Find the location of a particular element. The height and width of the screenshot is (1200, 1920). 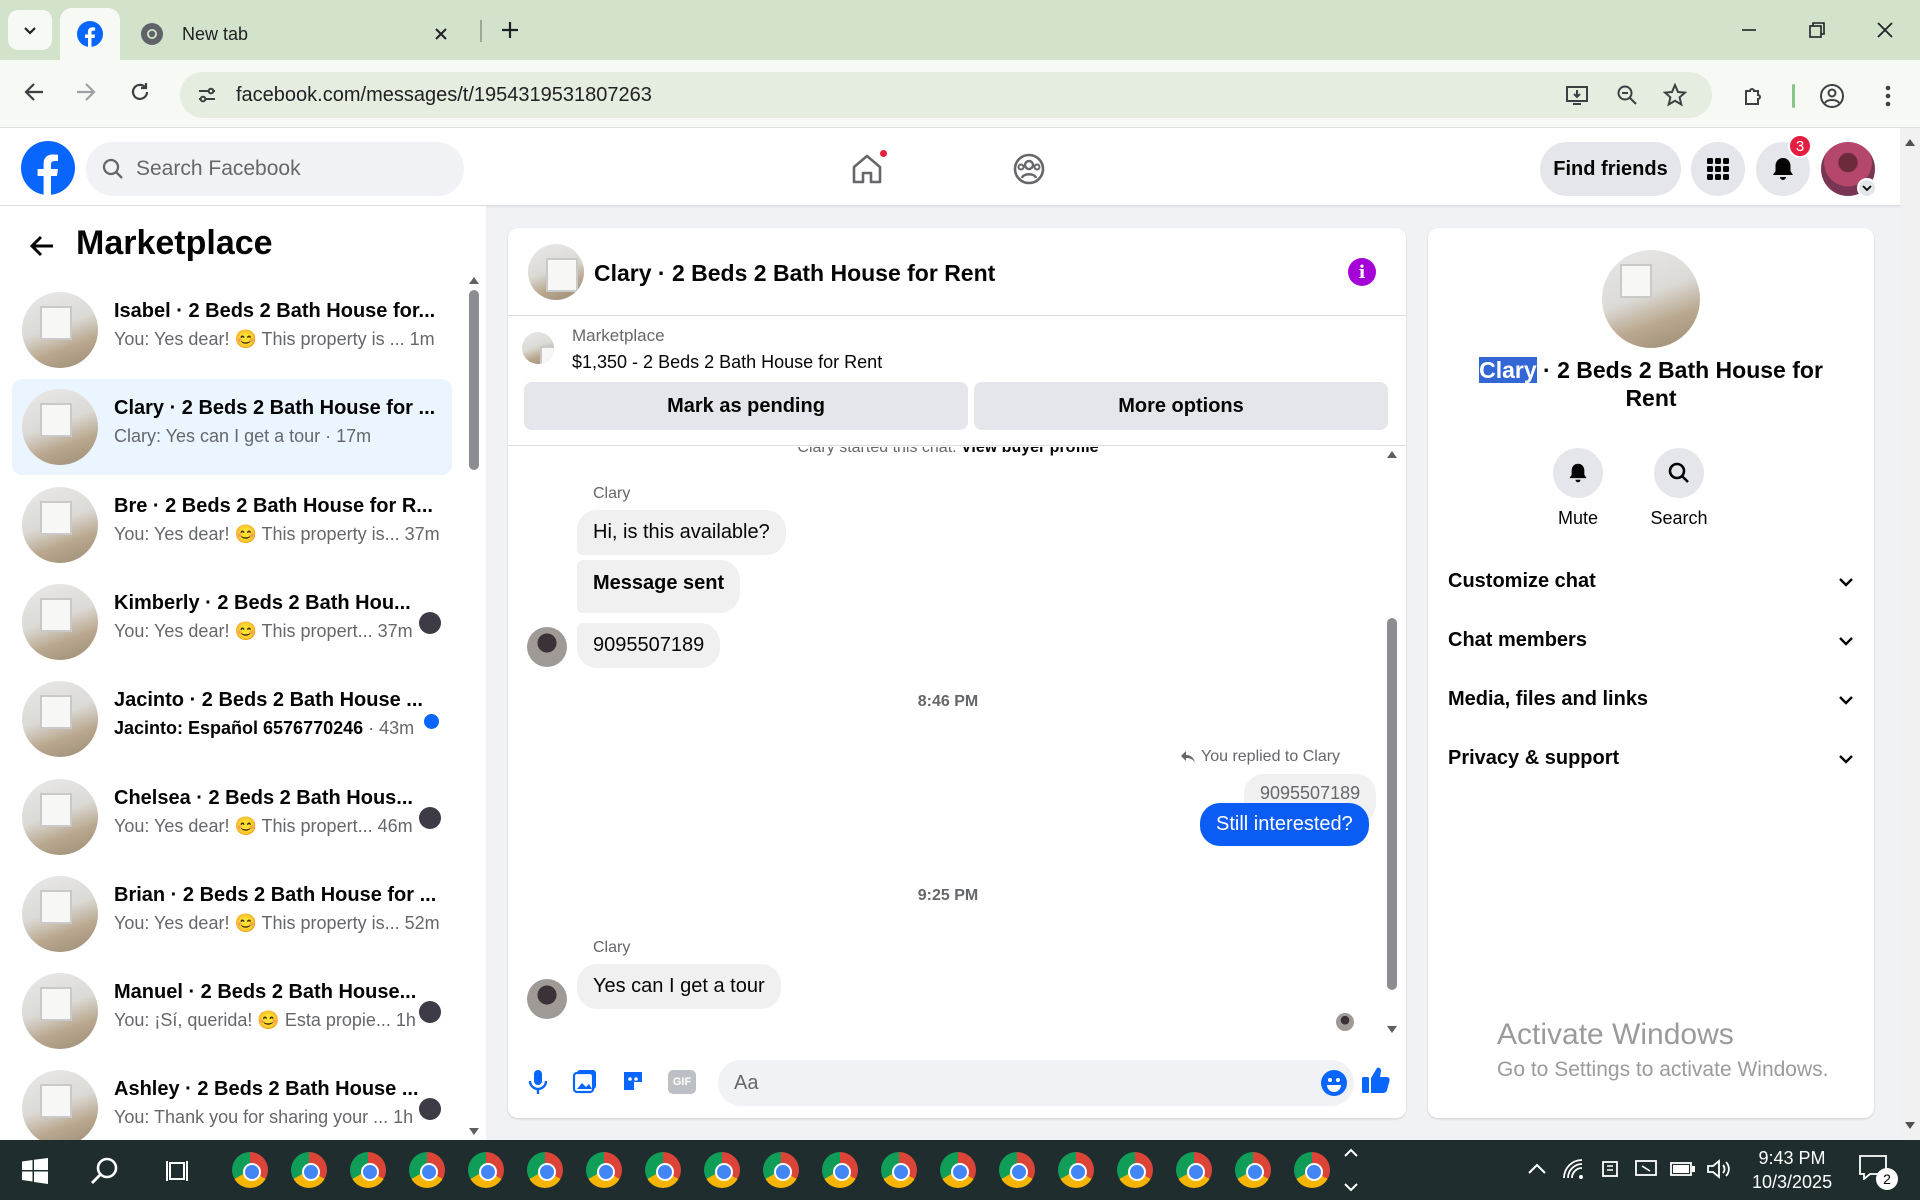

address-bar: facebook.com/messages/t/1954319531807263 is located at coordinates (946, 95).